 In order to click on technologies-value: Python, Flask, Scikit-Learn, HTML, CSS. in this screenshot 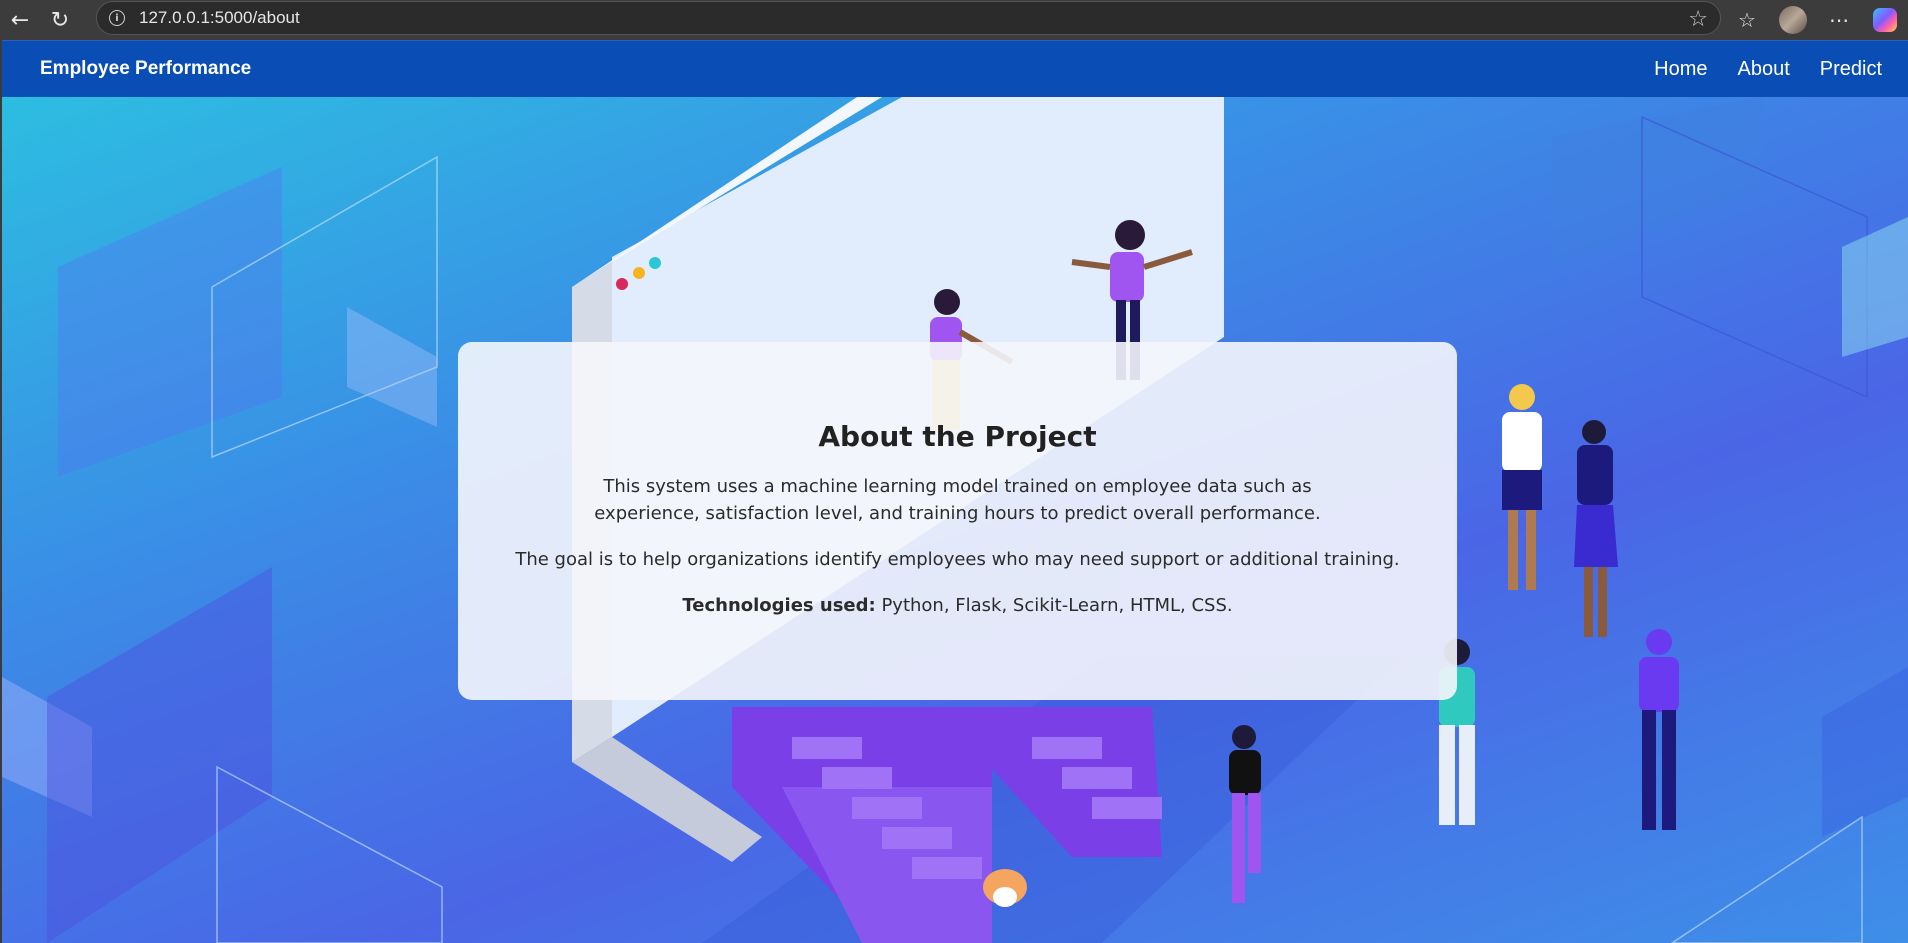, I will do `click(1054, 605)`.